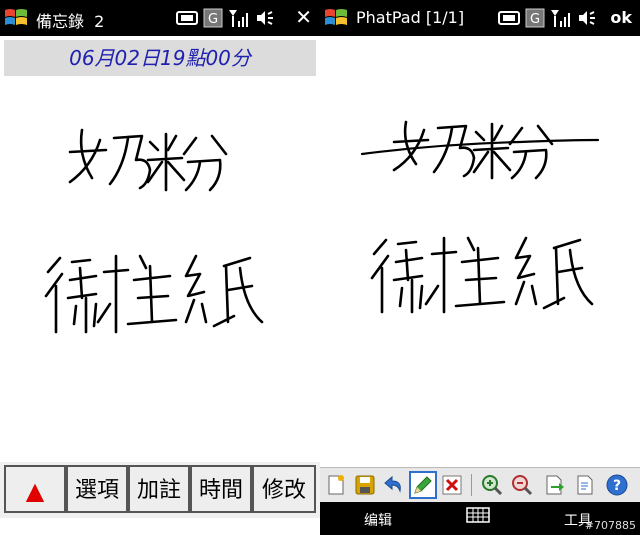 This screenshot has height=535, width=640. Describe the element at coordinates (221, 489) in the screenshot. I see `time-button: 時間` at that location.